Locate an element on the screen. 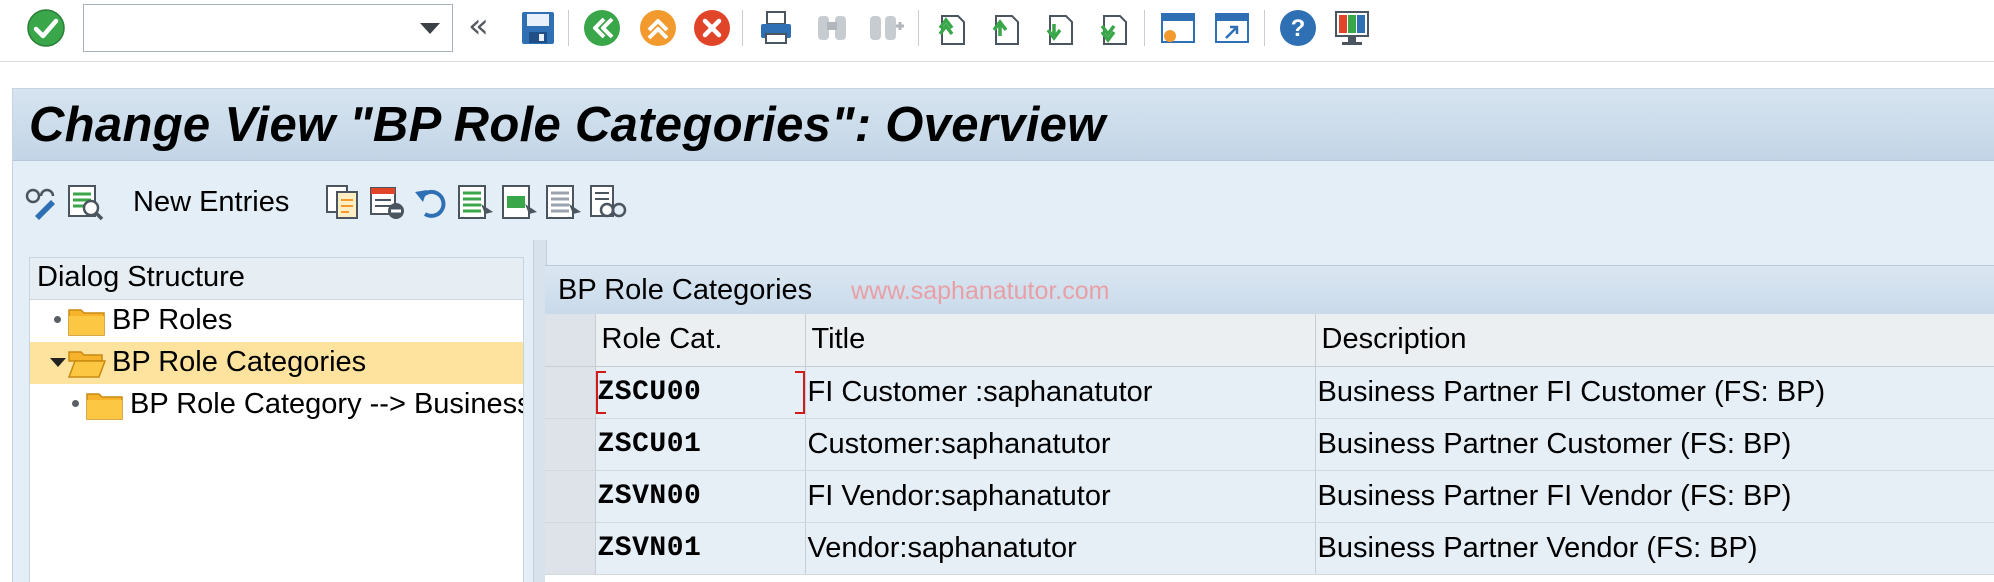 The width and height of the screenshot is (1994, 582). tree-expanded-icon is located at coordinates (58, 362).